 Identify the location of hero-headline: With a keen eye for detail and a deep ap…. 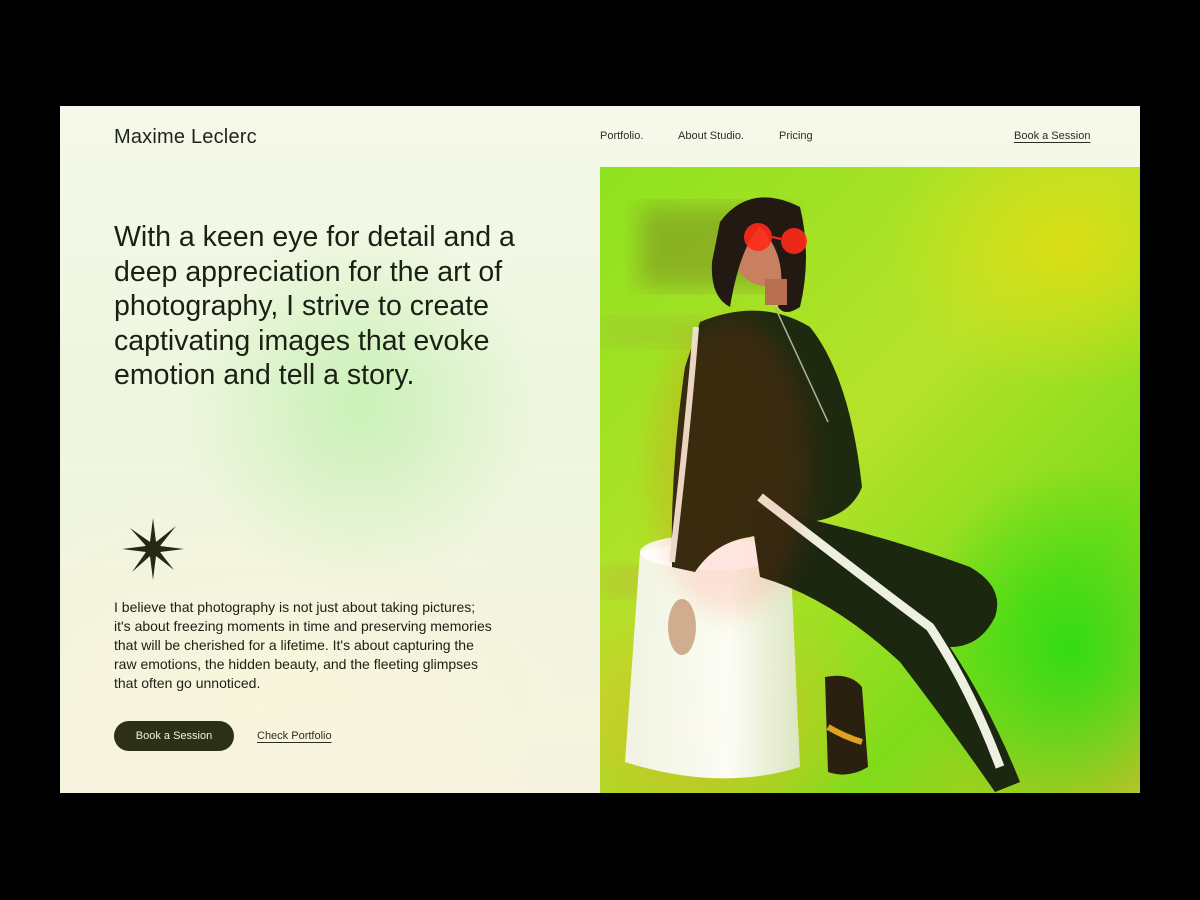
(314, 306).